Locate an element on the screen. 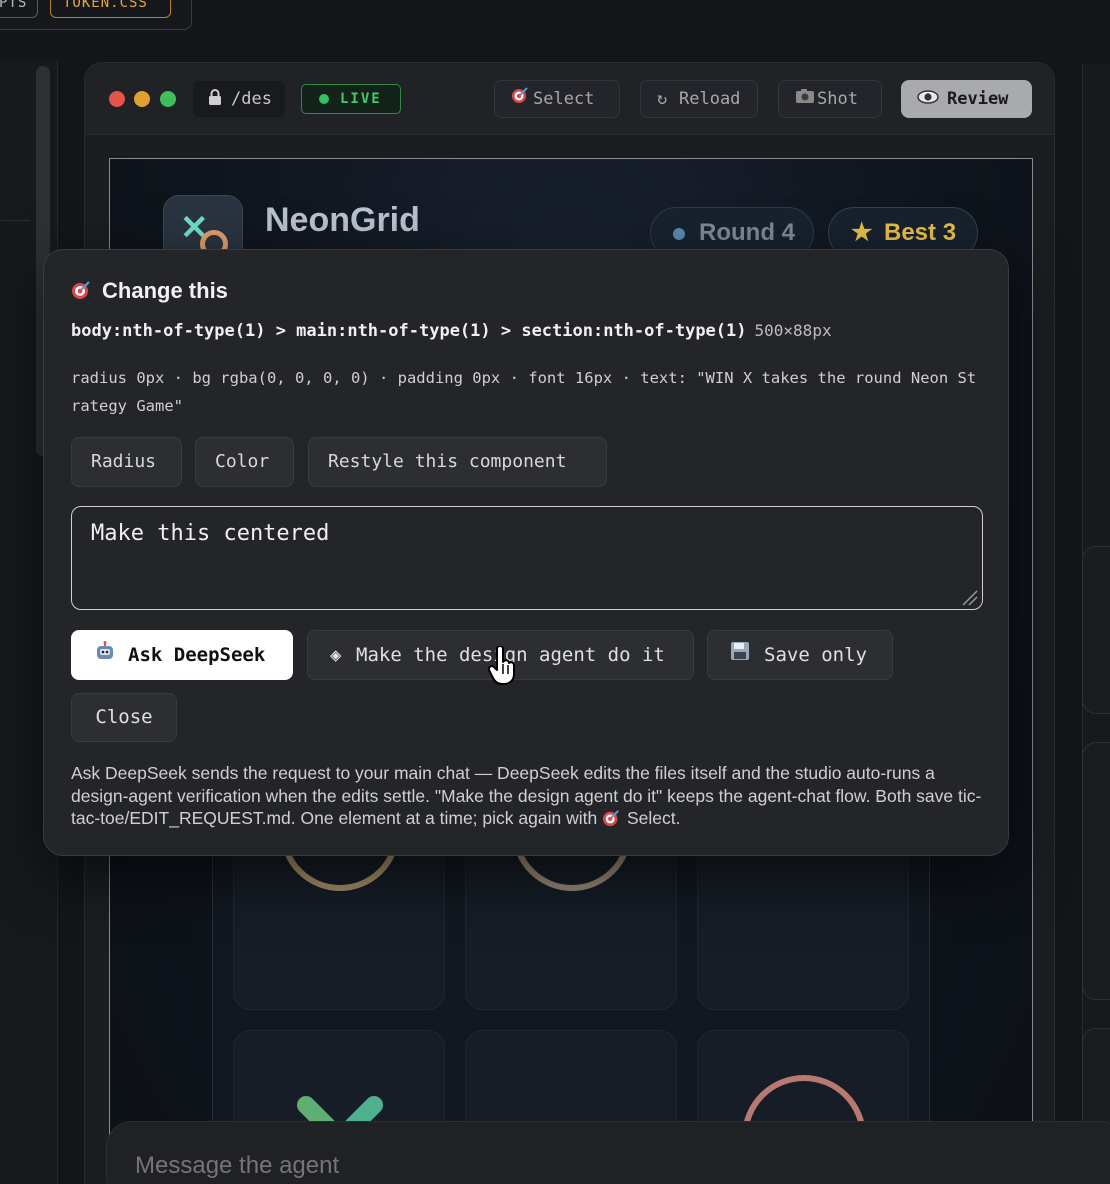 The image size is (1110, 1184). live-label: LIVE is located at coordinates (361, 99).